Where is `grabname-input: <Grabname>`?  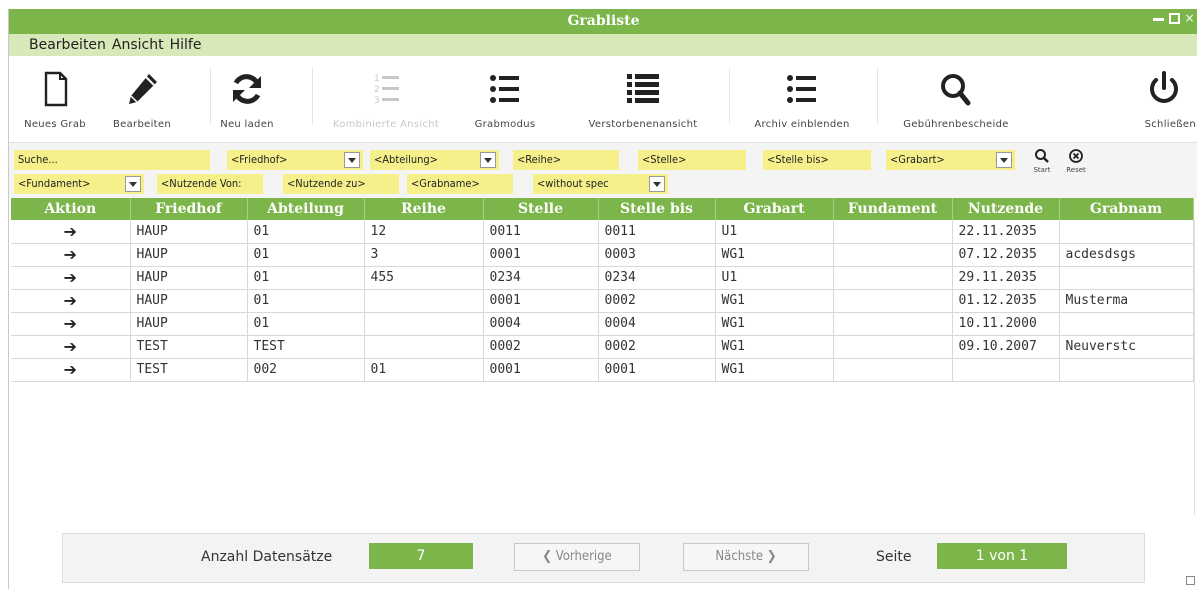
grabname-input: <Grabname> is located at coordinates (460, 184).